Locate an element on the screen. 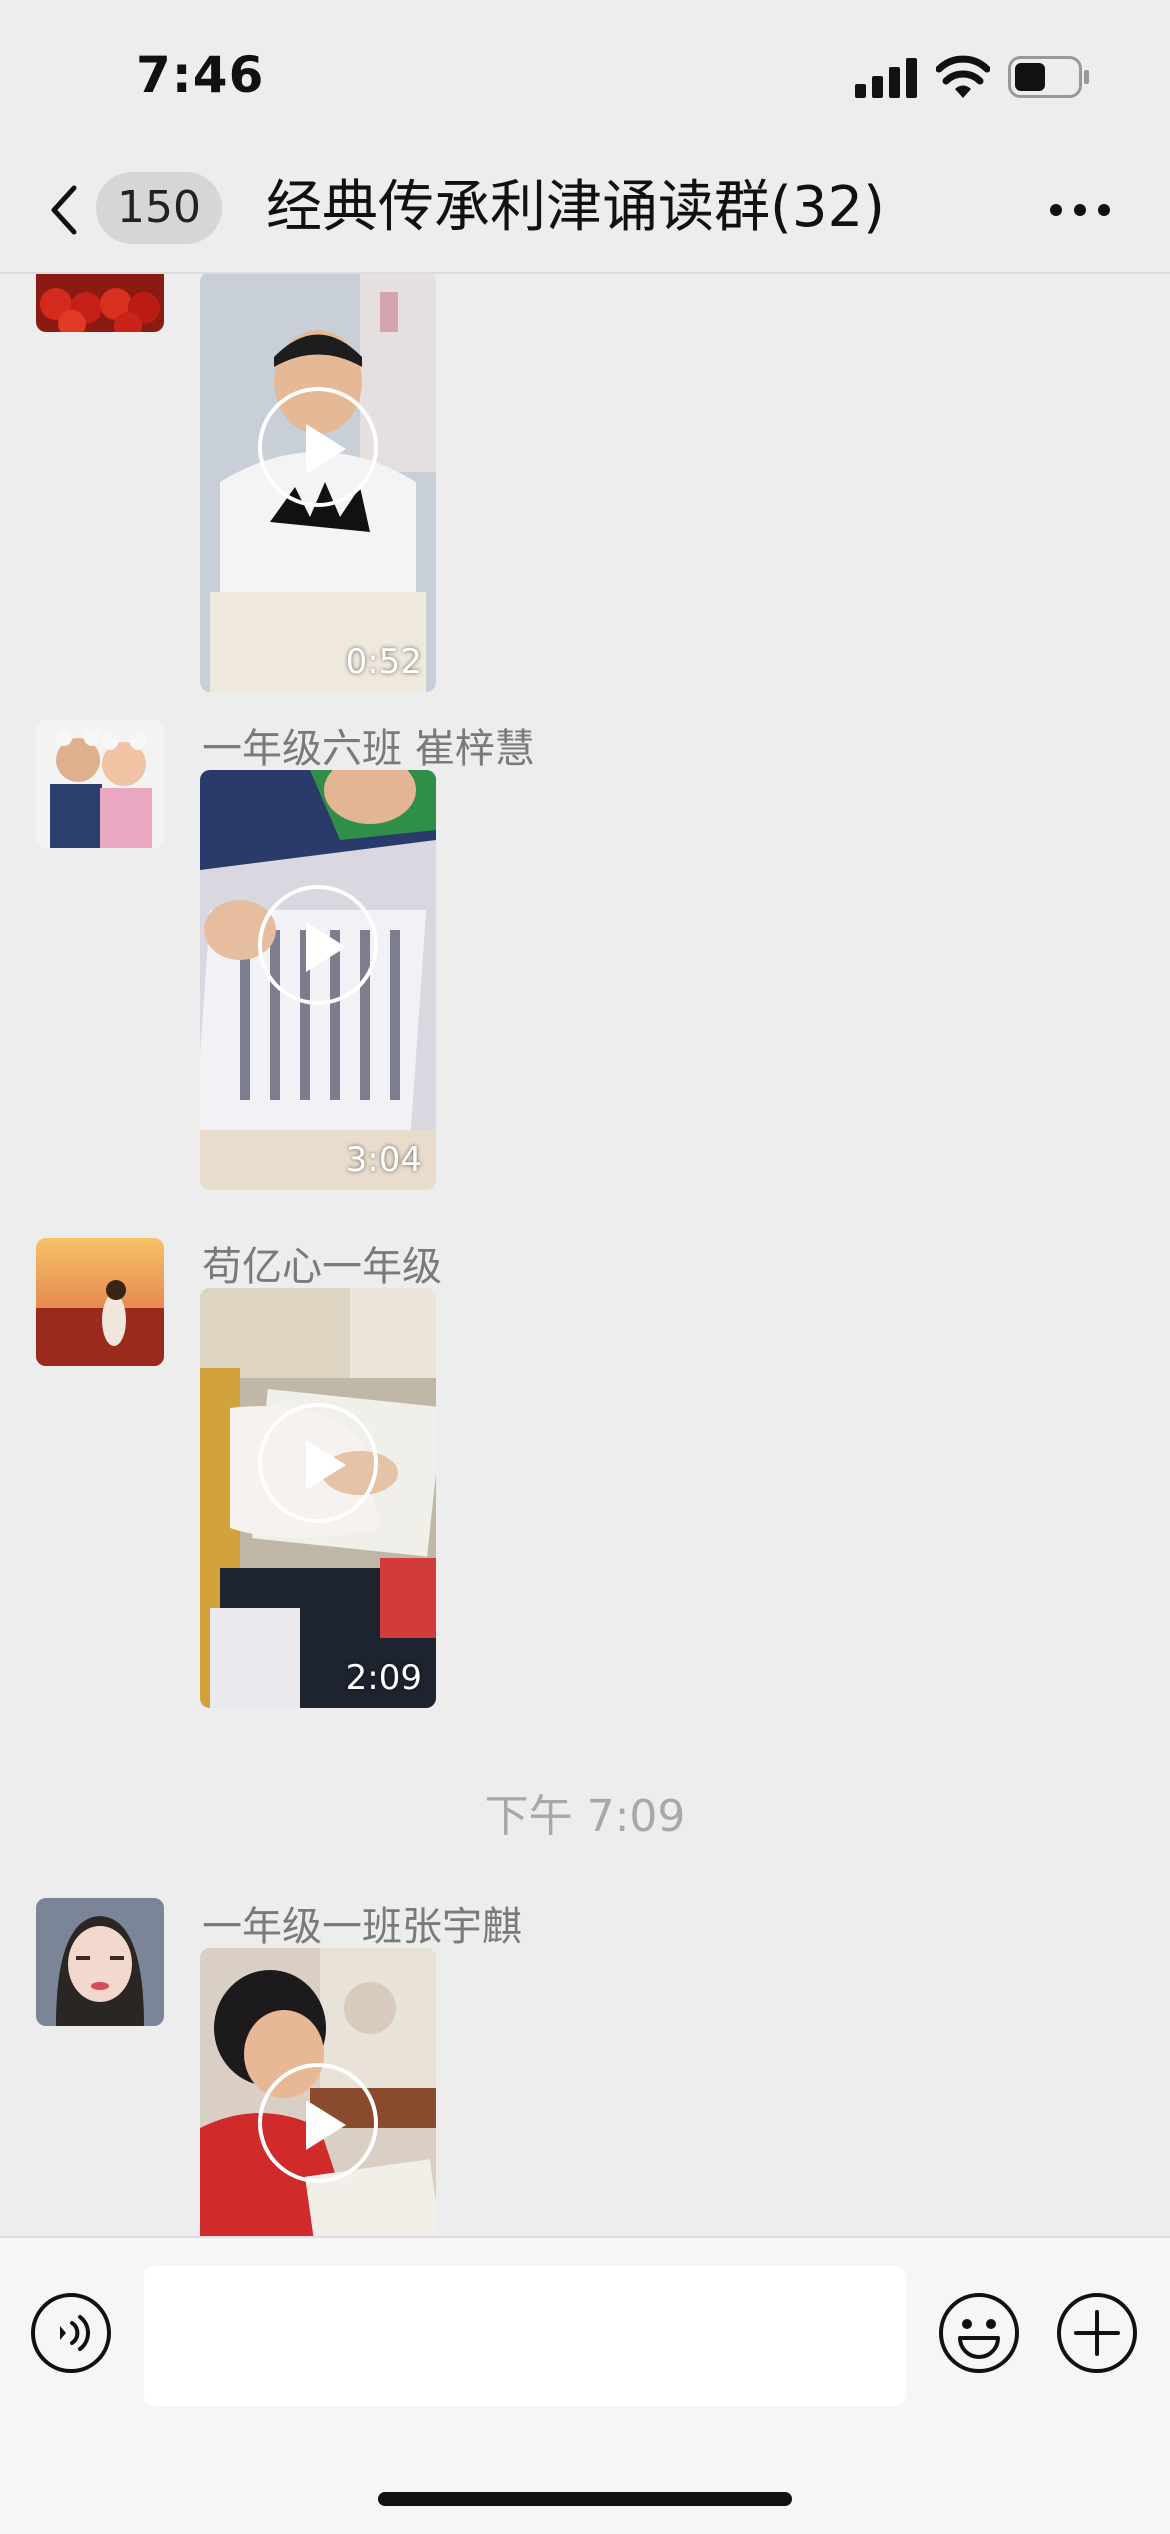 The height and width of the screenshot is (2534, 1170). chevron-left-icon is located at coordinates (64, 210).